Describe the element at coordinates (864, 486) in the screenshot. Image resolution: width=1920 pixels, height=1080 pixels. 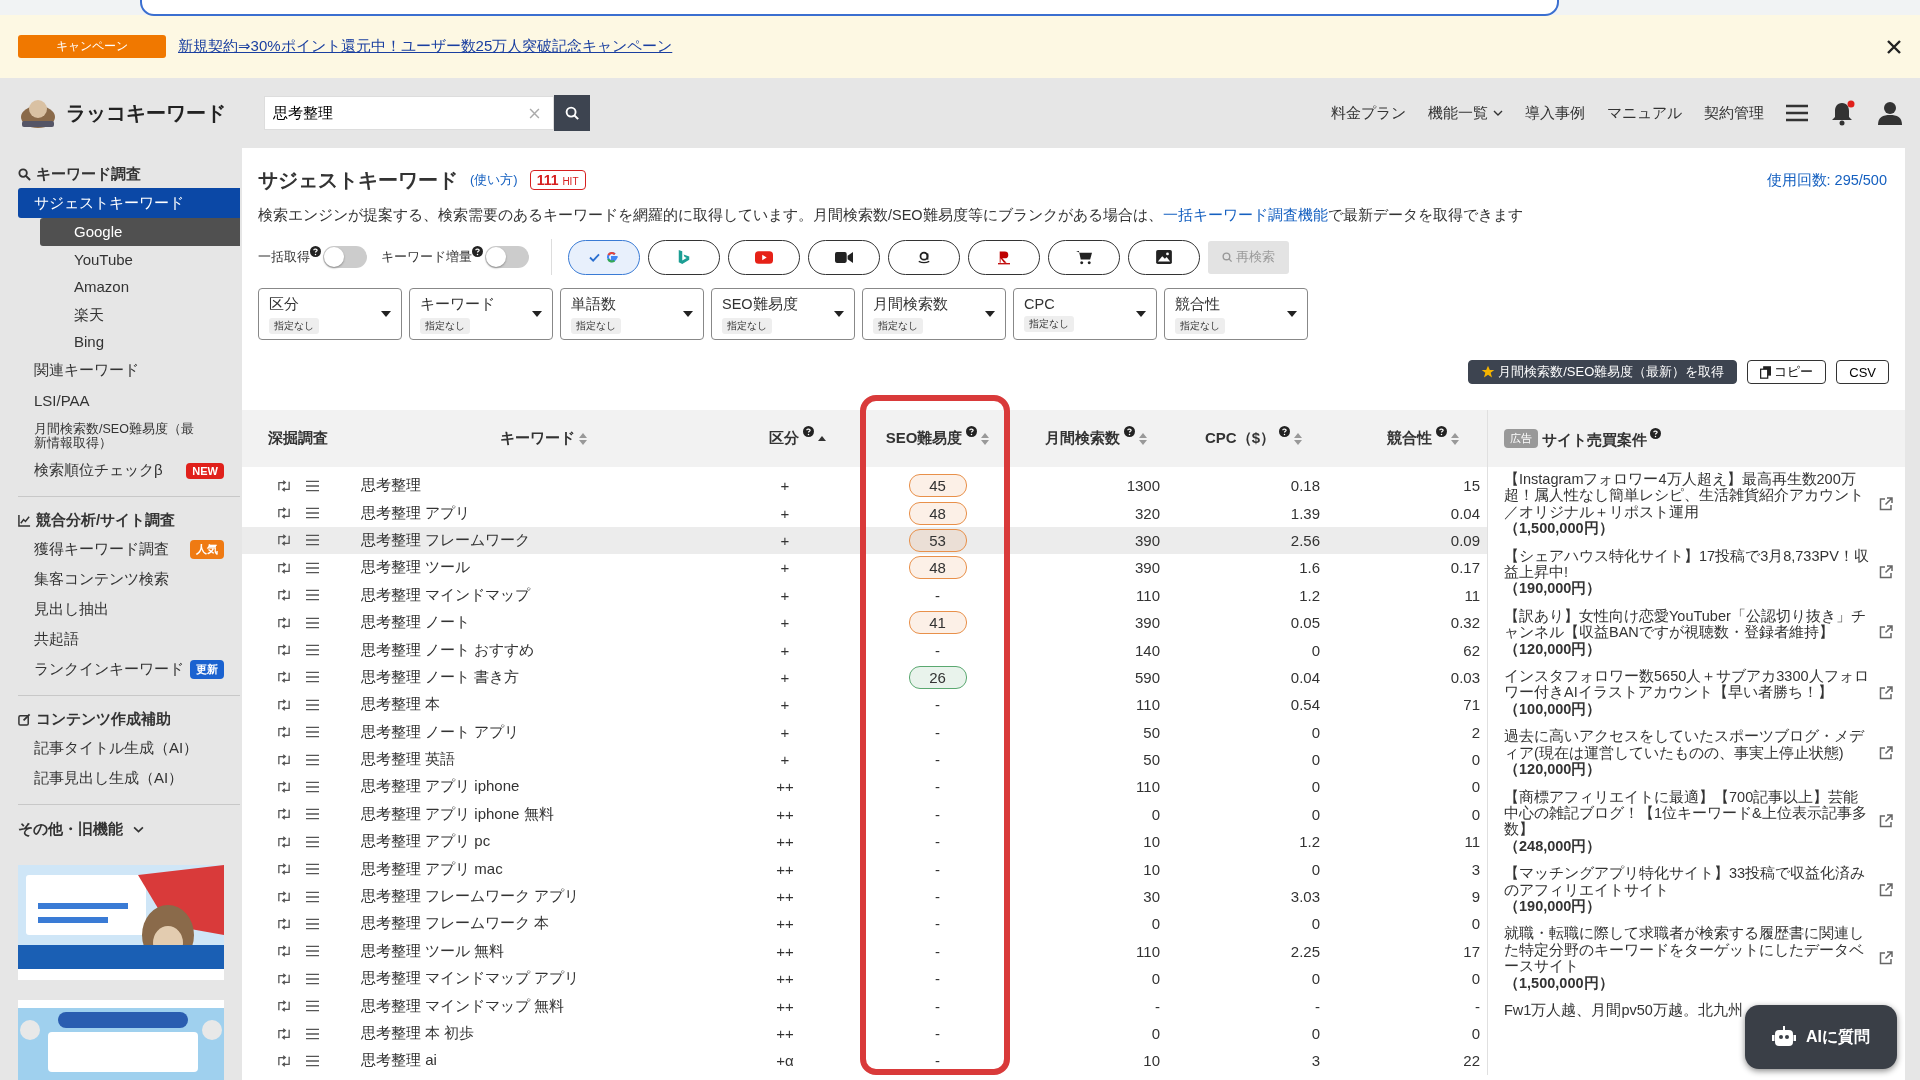
I see `table-row: 思考整理 + 45 1300 0.18 15` at that location.